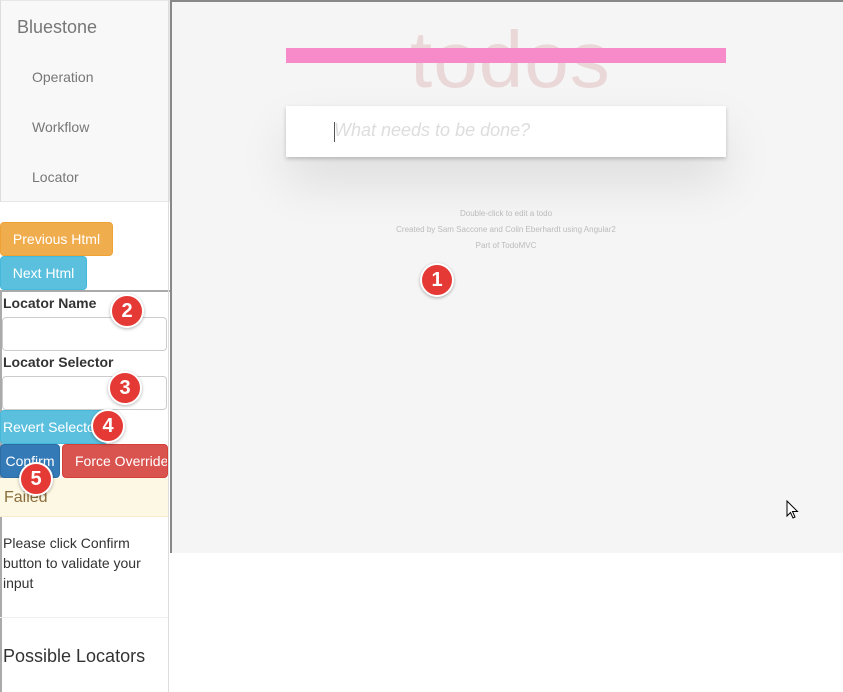 This screenshot has width=843, height=692. I want to click on footer-line: Double-click to edit a todo, so click(506, 213).